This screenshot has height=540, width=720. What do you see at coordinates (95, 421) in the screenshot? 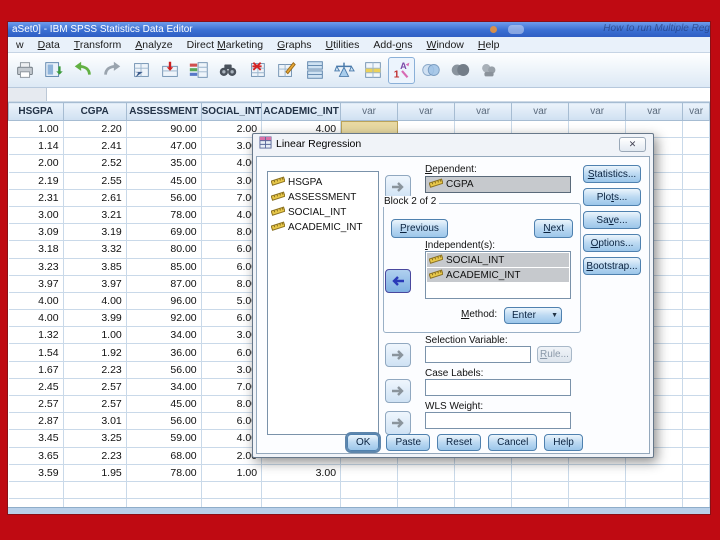
I see `cell: 3.01` at bounding box center [95, 421].